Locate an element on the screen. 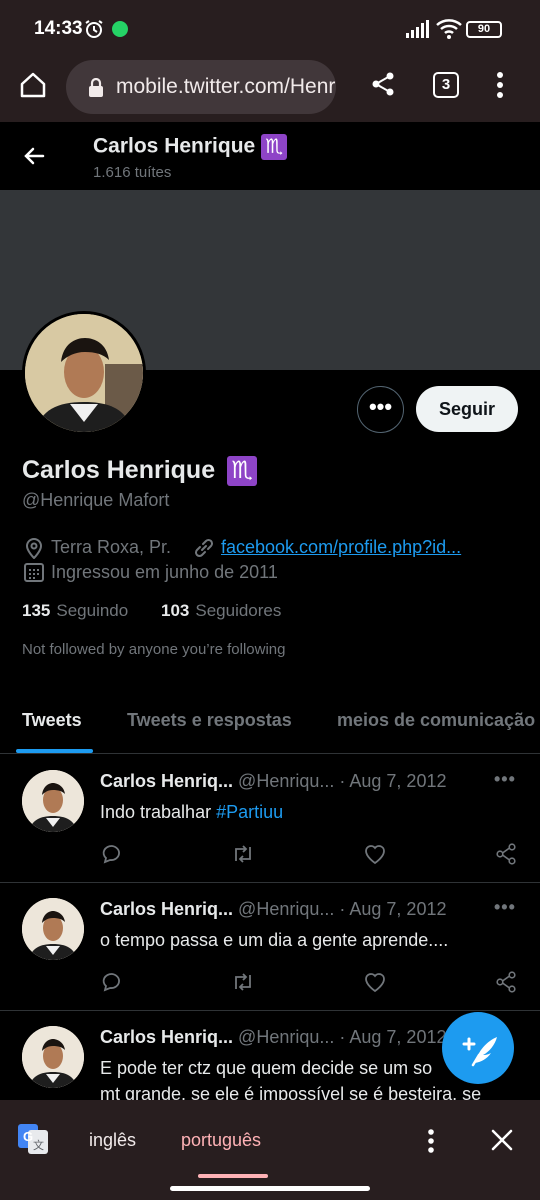 The width and height of the screenshot is (540, 1200). tweet-hashtag: #Partiuu is located at coordinates (249, 812).